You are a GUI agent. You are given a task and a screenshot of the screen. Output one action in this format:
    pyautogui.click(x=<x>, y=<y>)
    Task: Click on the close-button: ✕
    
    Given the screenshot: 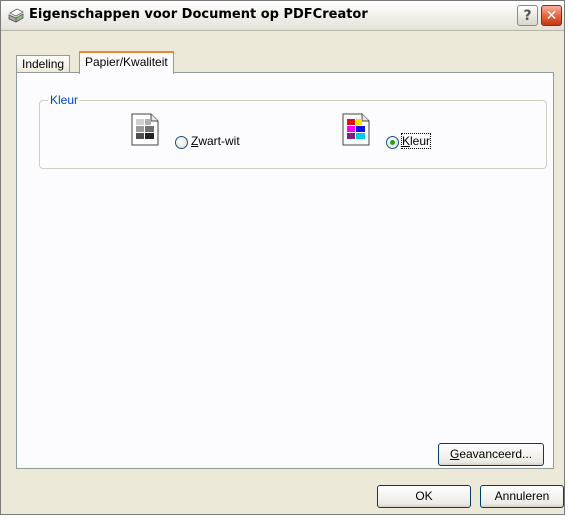 What is the action you would take?
    pyautogui.click(x=551, y=15)
    